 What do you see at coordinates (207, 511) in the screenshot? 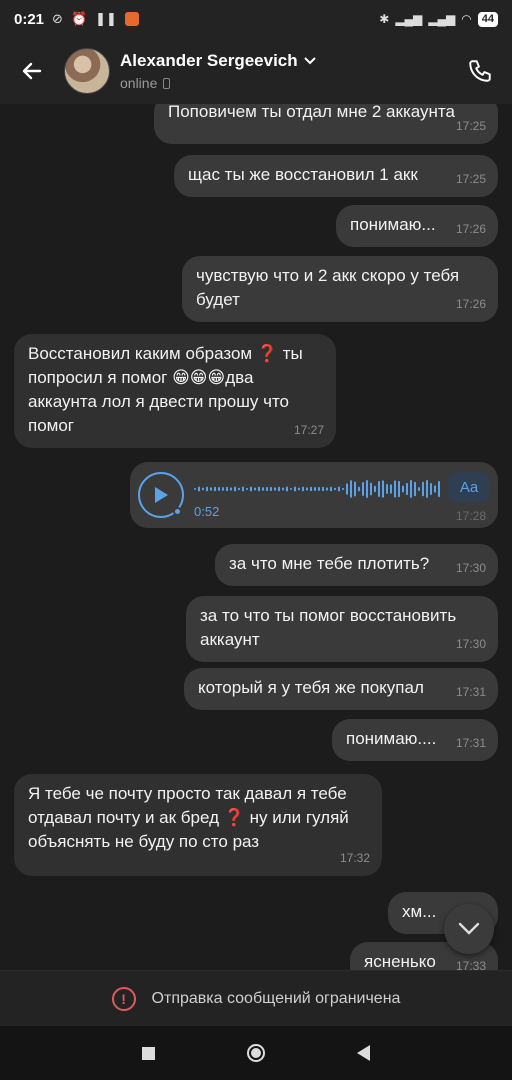
I see `voice-duration: 0:52` at bounding box center [207, 511].